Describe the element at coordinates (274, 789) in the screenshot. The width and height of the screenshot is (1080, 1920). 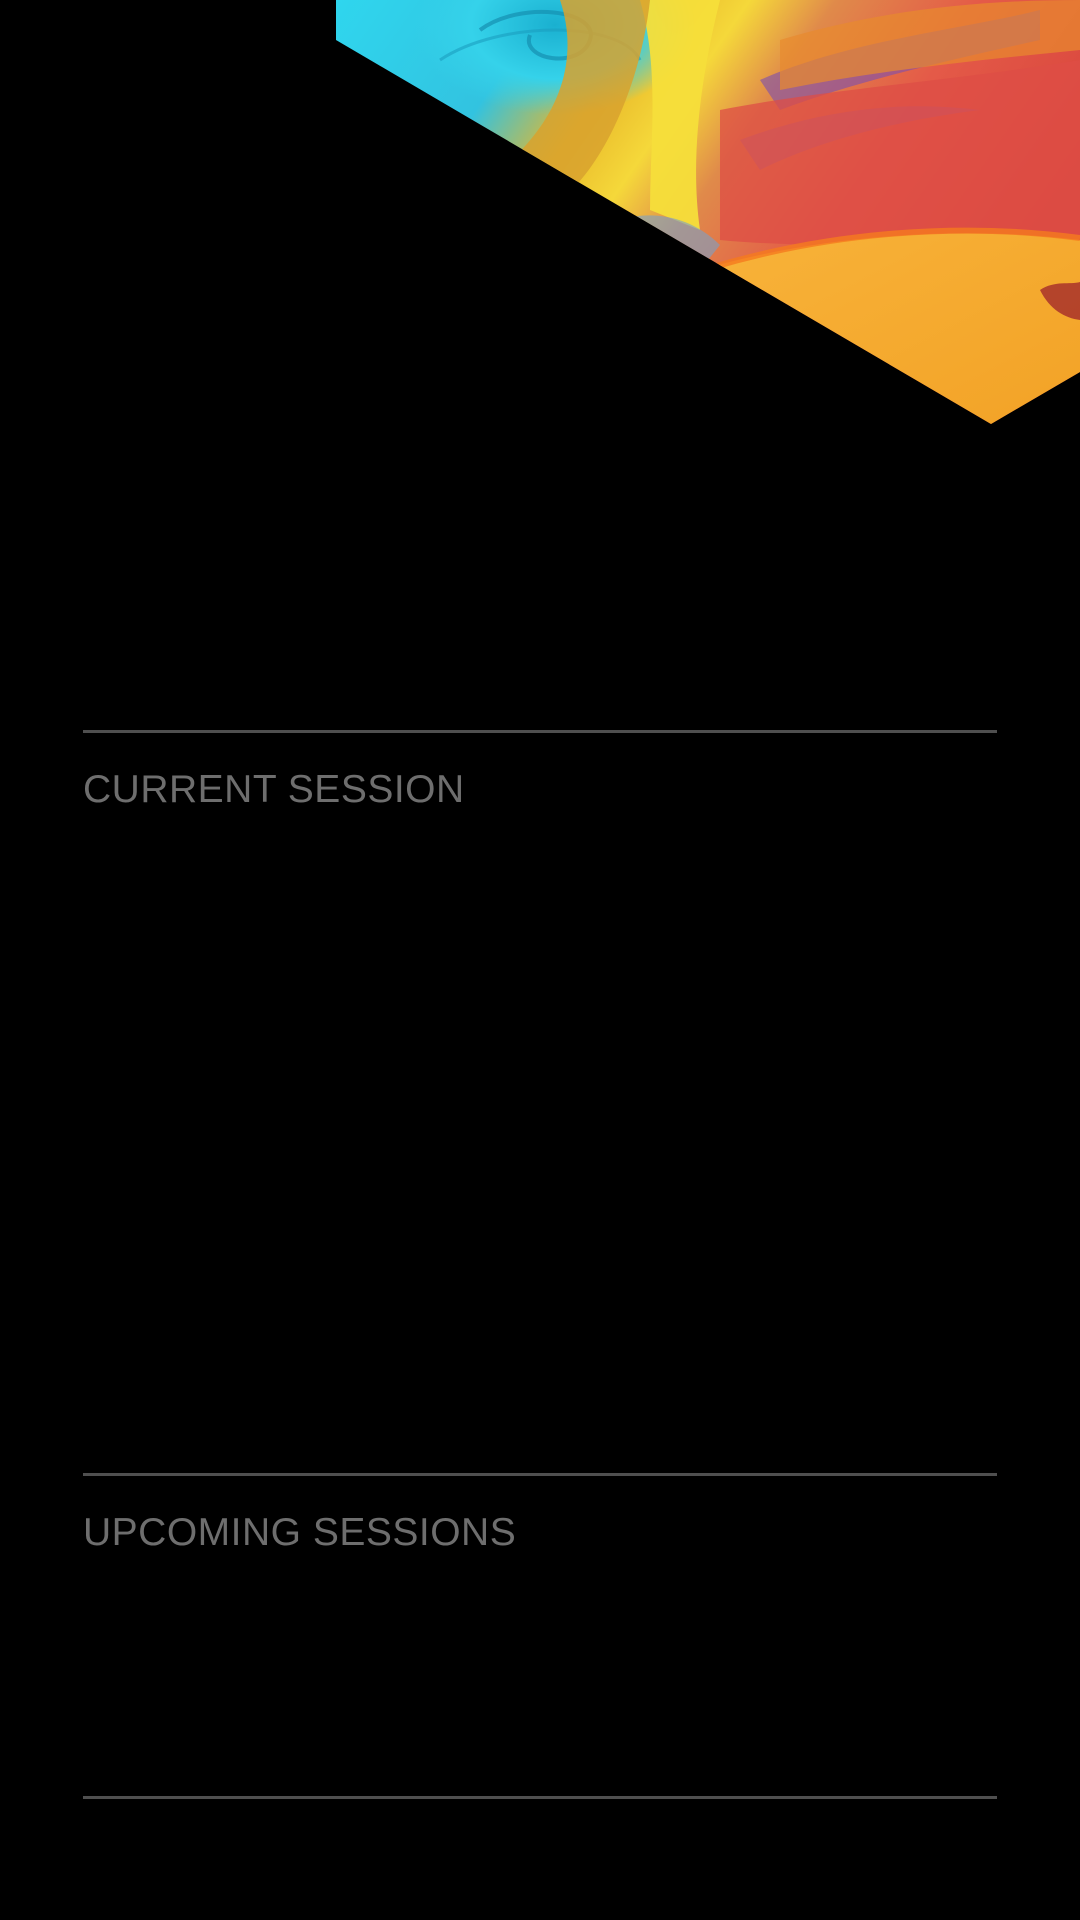
I see `current-session-heading: CURRENT SESSION` at that location.